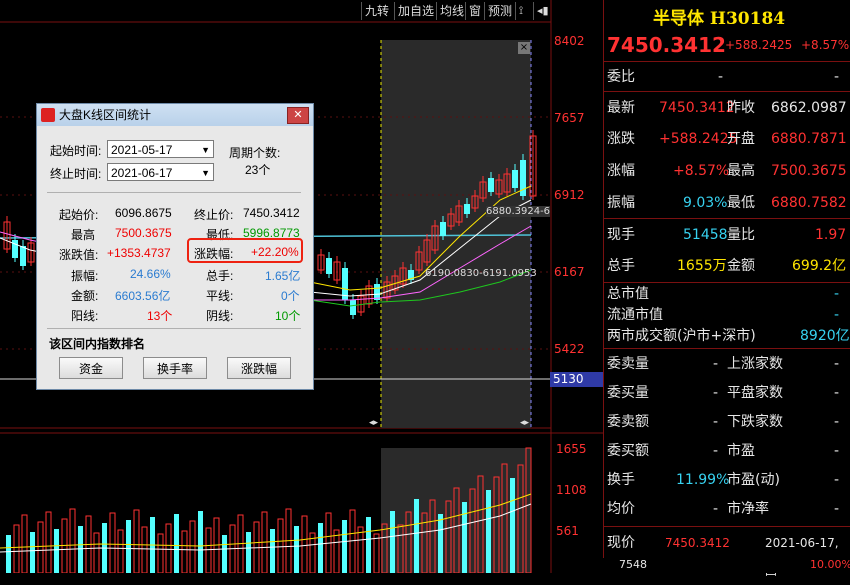 The height and width of the screenshot is (585, 850). I want to click on field-value: 6862.0987, so click(809, 108).